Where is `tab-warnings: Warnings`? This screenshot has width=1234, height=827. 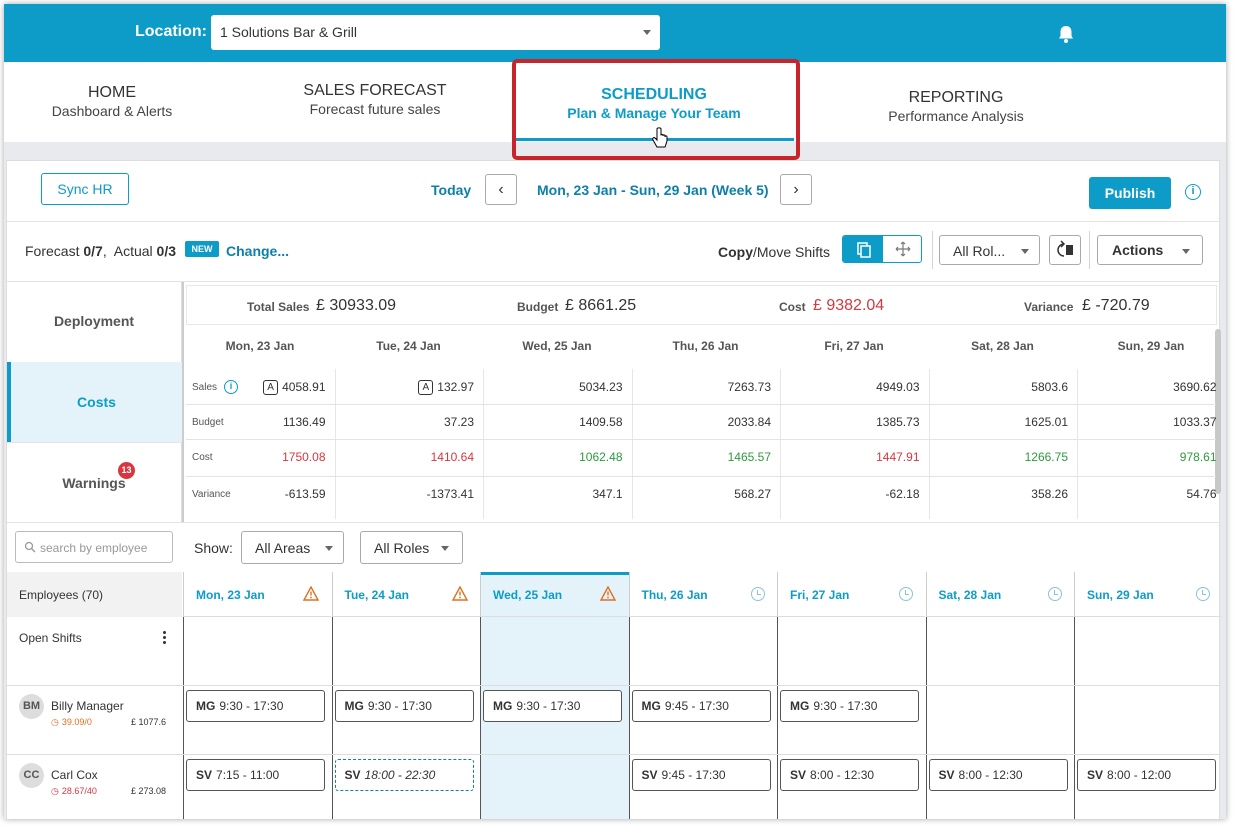
tab-warnings: Warnings is located at coordinates (94, 482).